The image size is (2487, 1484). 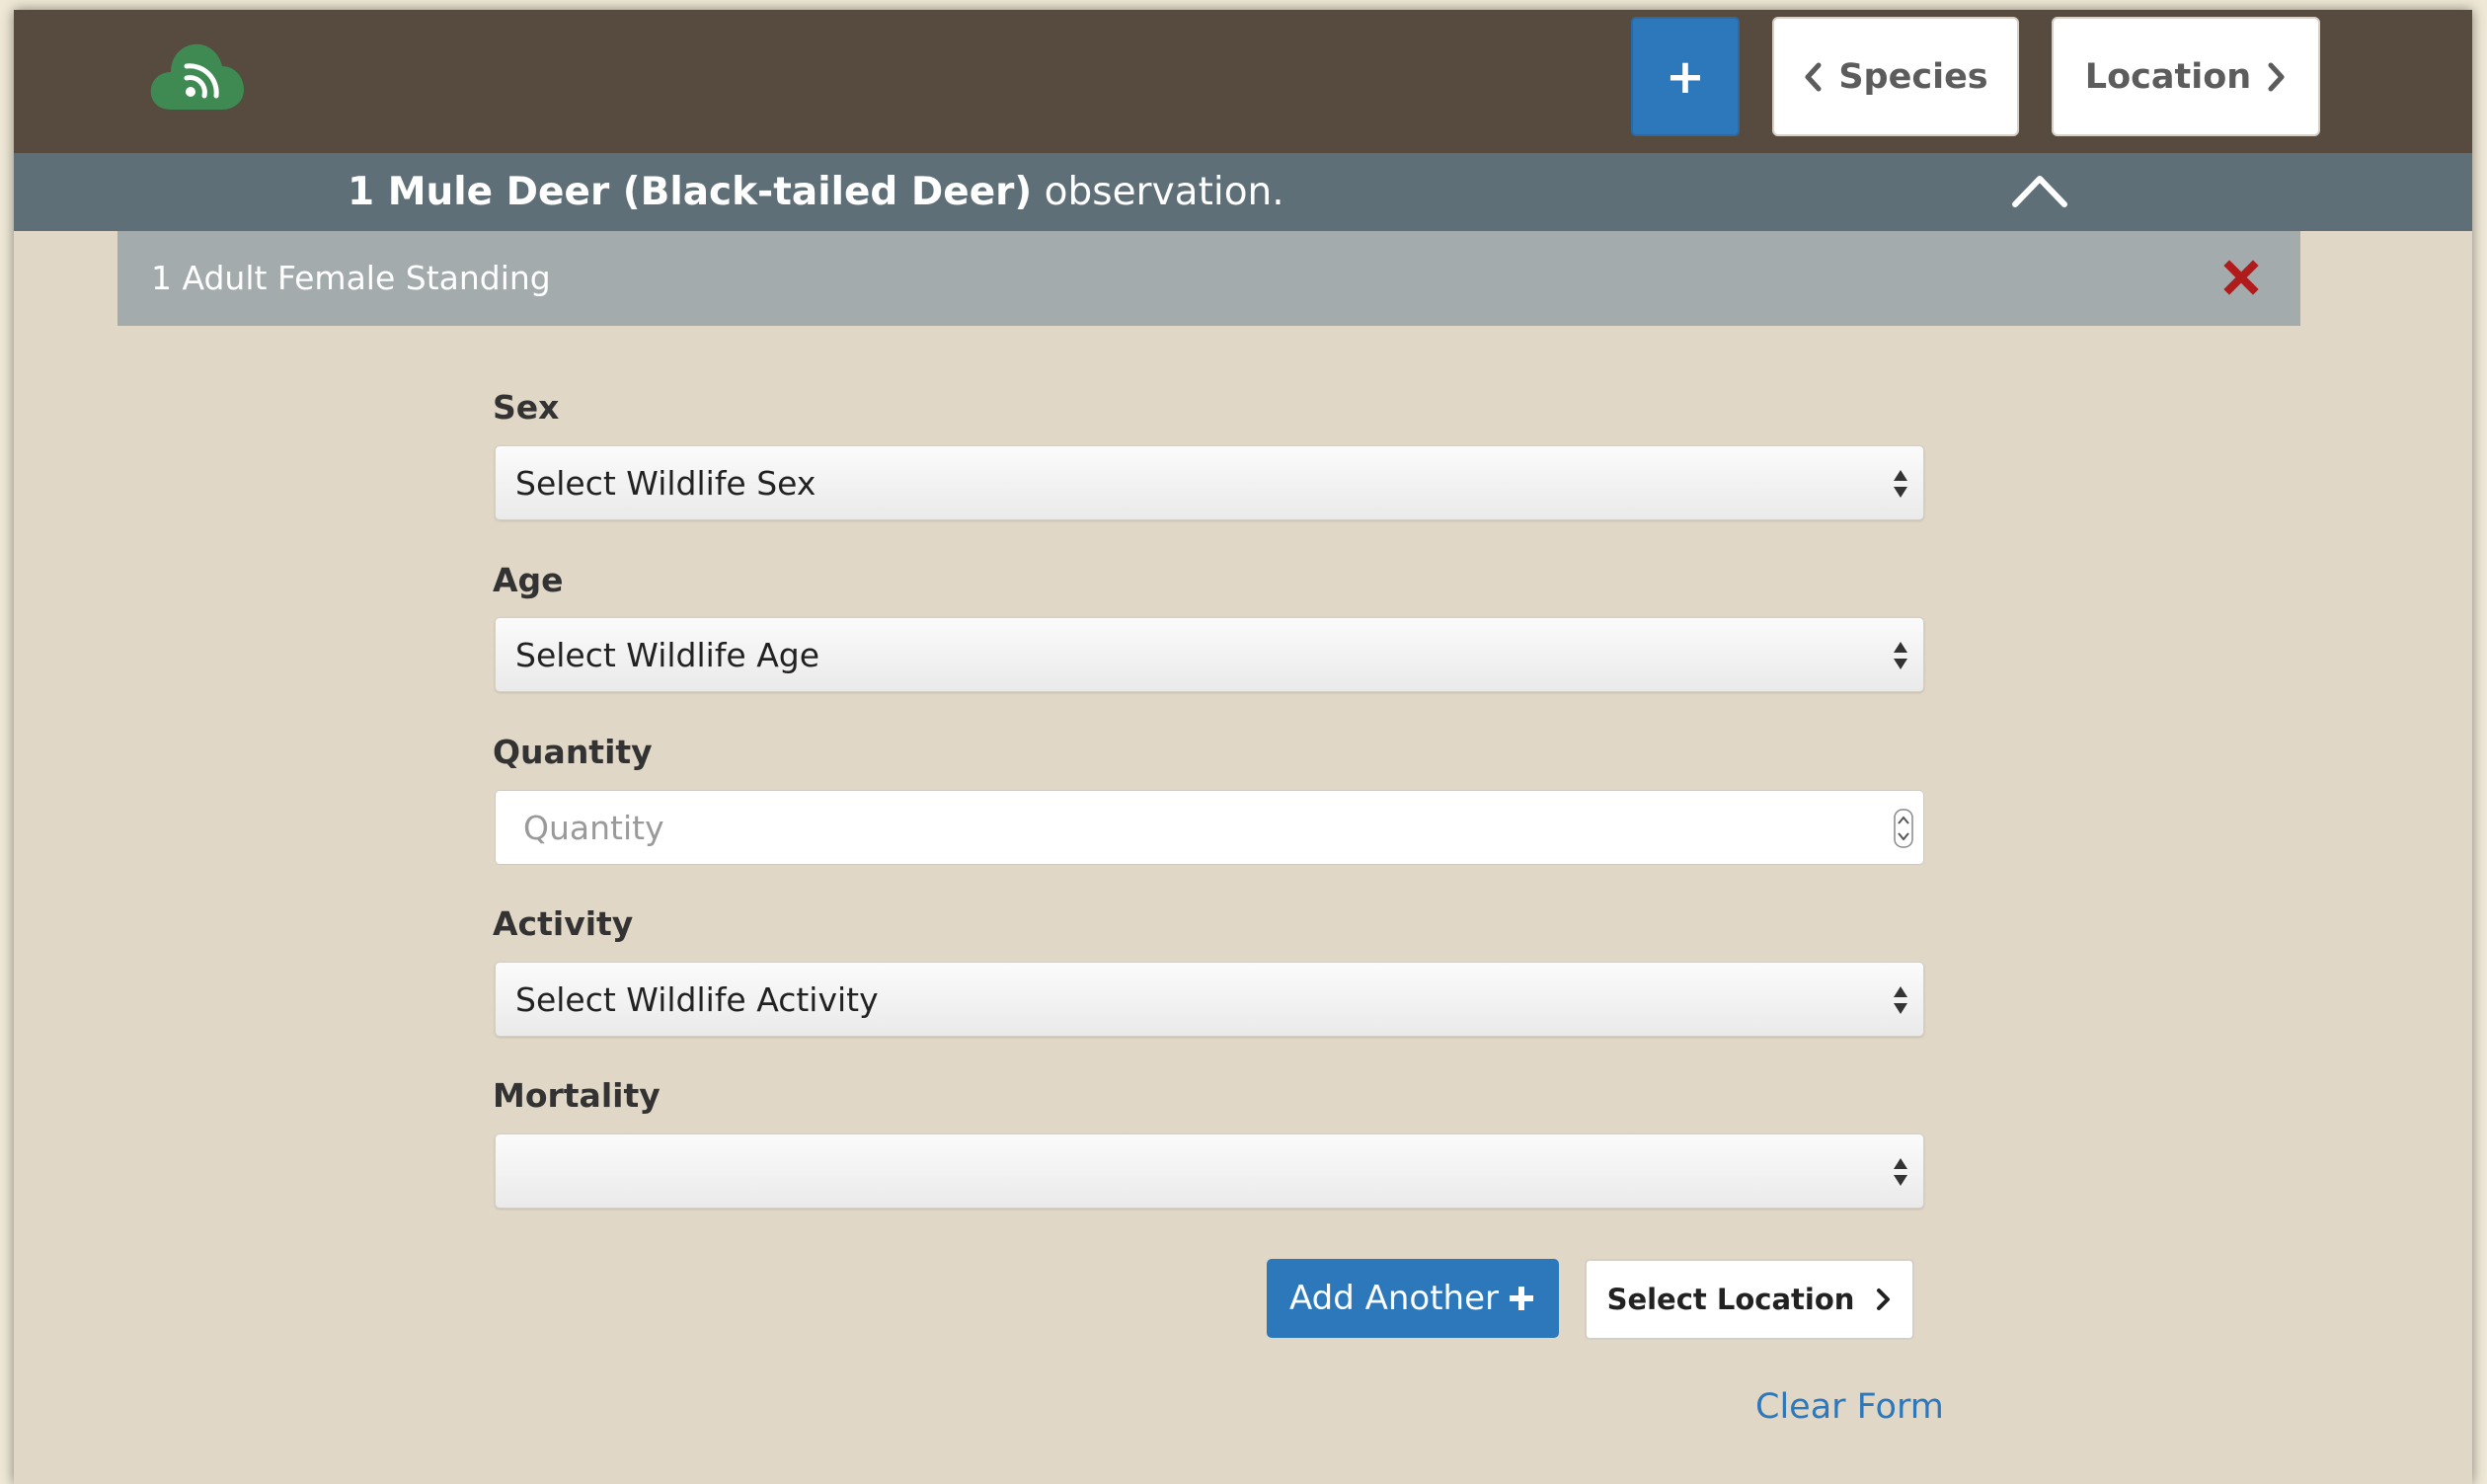 I want to click on sex-select: Select Wildlife Sex, so click(x=1209, y=483).